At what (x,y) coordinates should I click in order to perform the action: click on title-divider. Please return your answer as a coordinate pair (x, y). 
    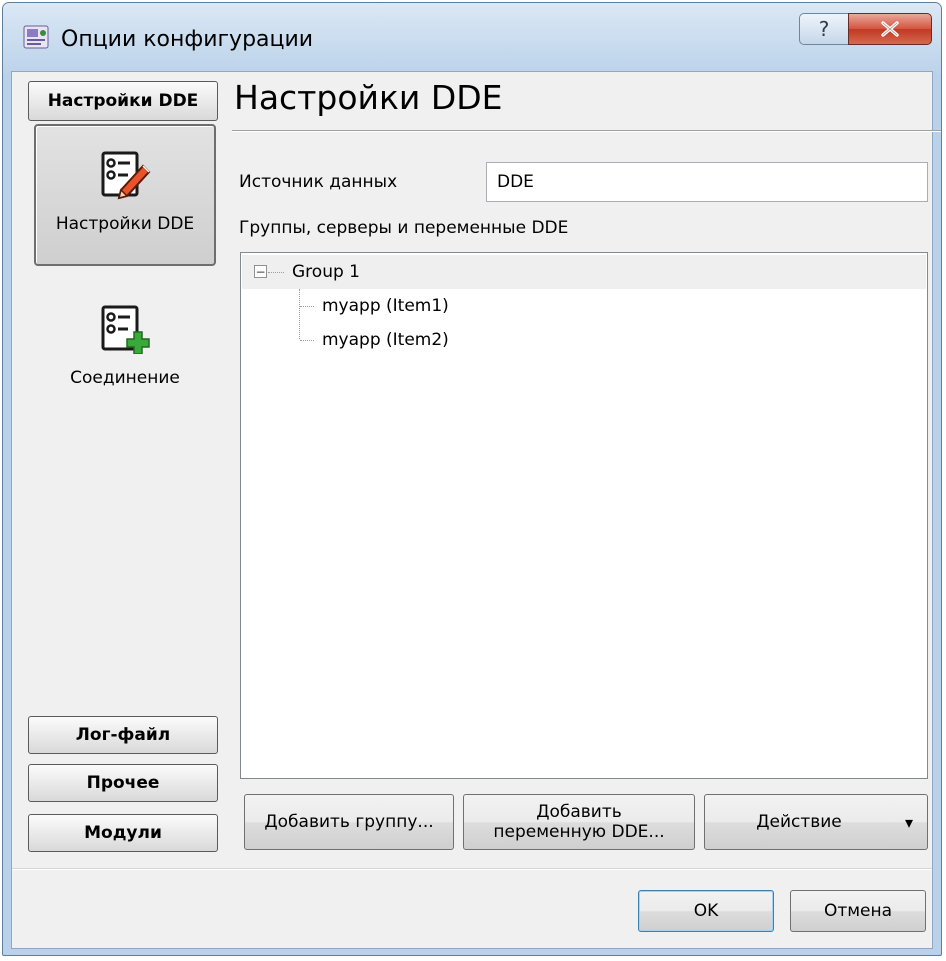
    Looking at the image, I should click on (586, 130).